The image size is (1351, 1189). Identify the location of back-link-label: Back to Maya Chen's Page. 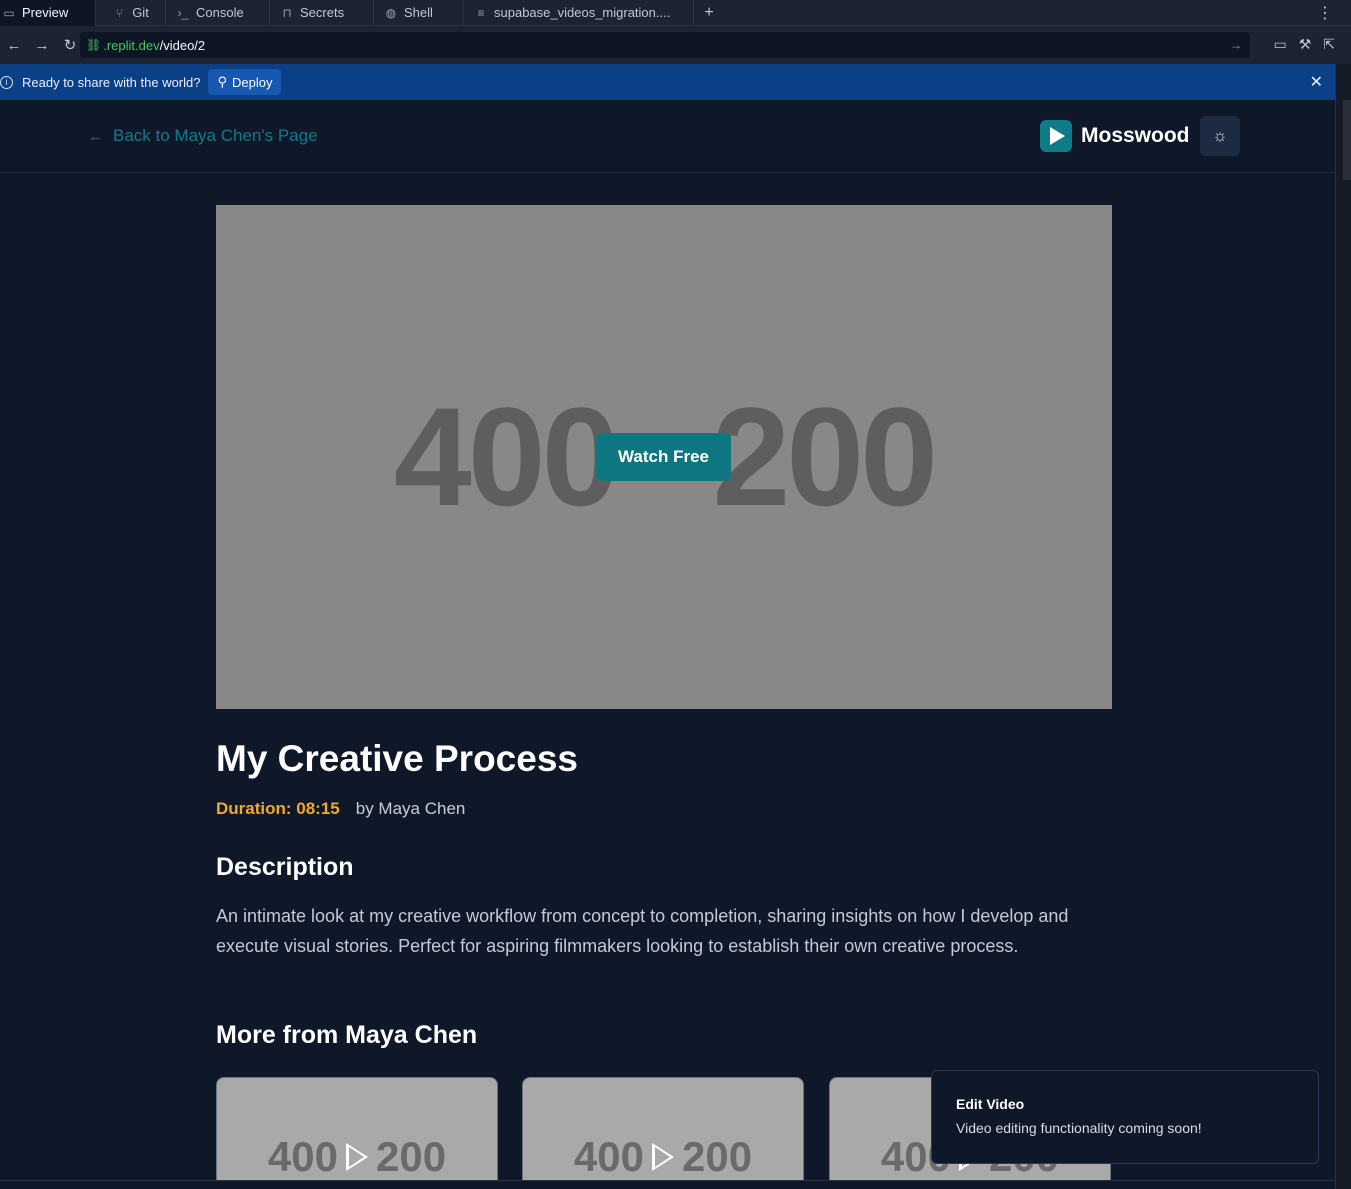
(215, 135).